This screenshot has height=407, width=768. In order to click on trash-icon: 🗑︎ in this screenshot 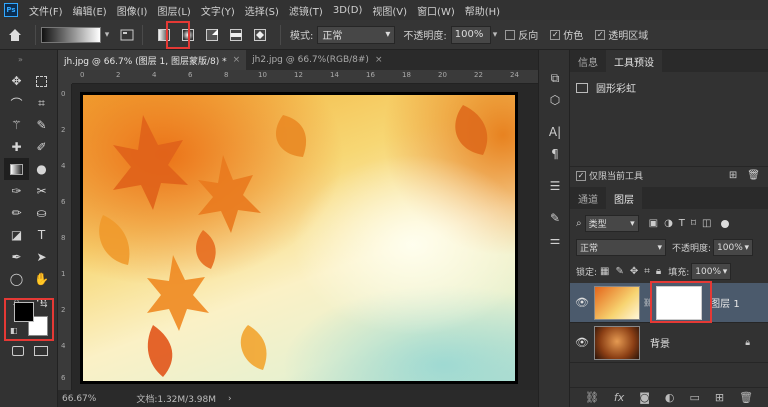, I will do `click(753, 175)`.